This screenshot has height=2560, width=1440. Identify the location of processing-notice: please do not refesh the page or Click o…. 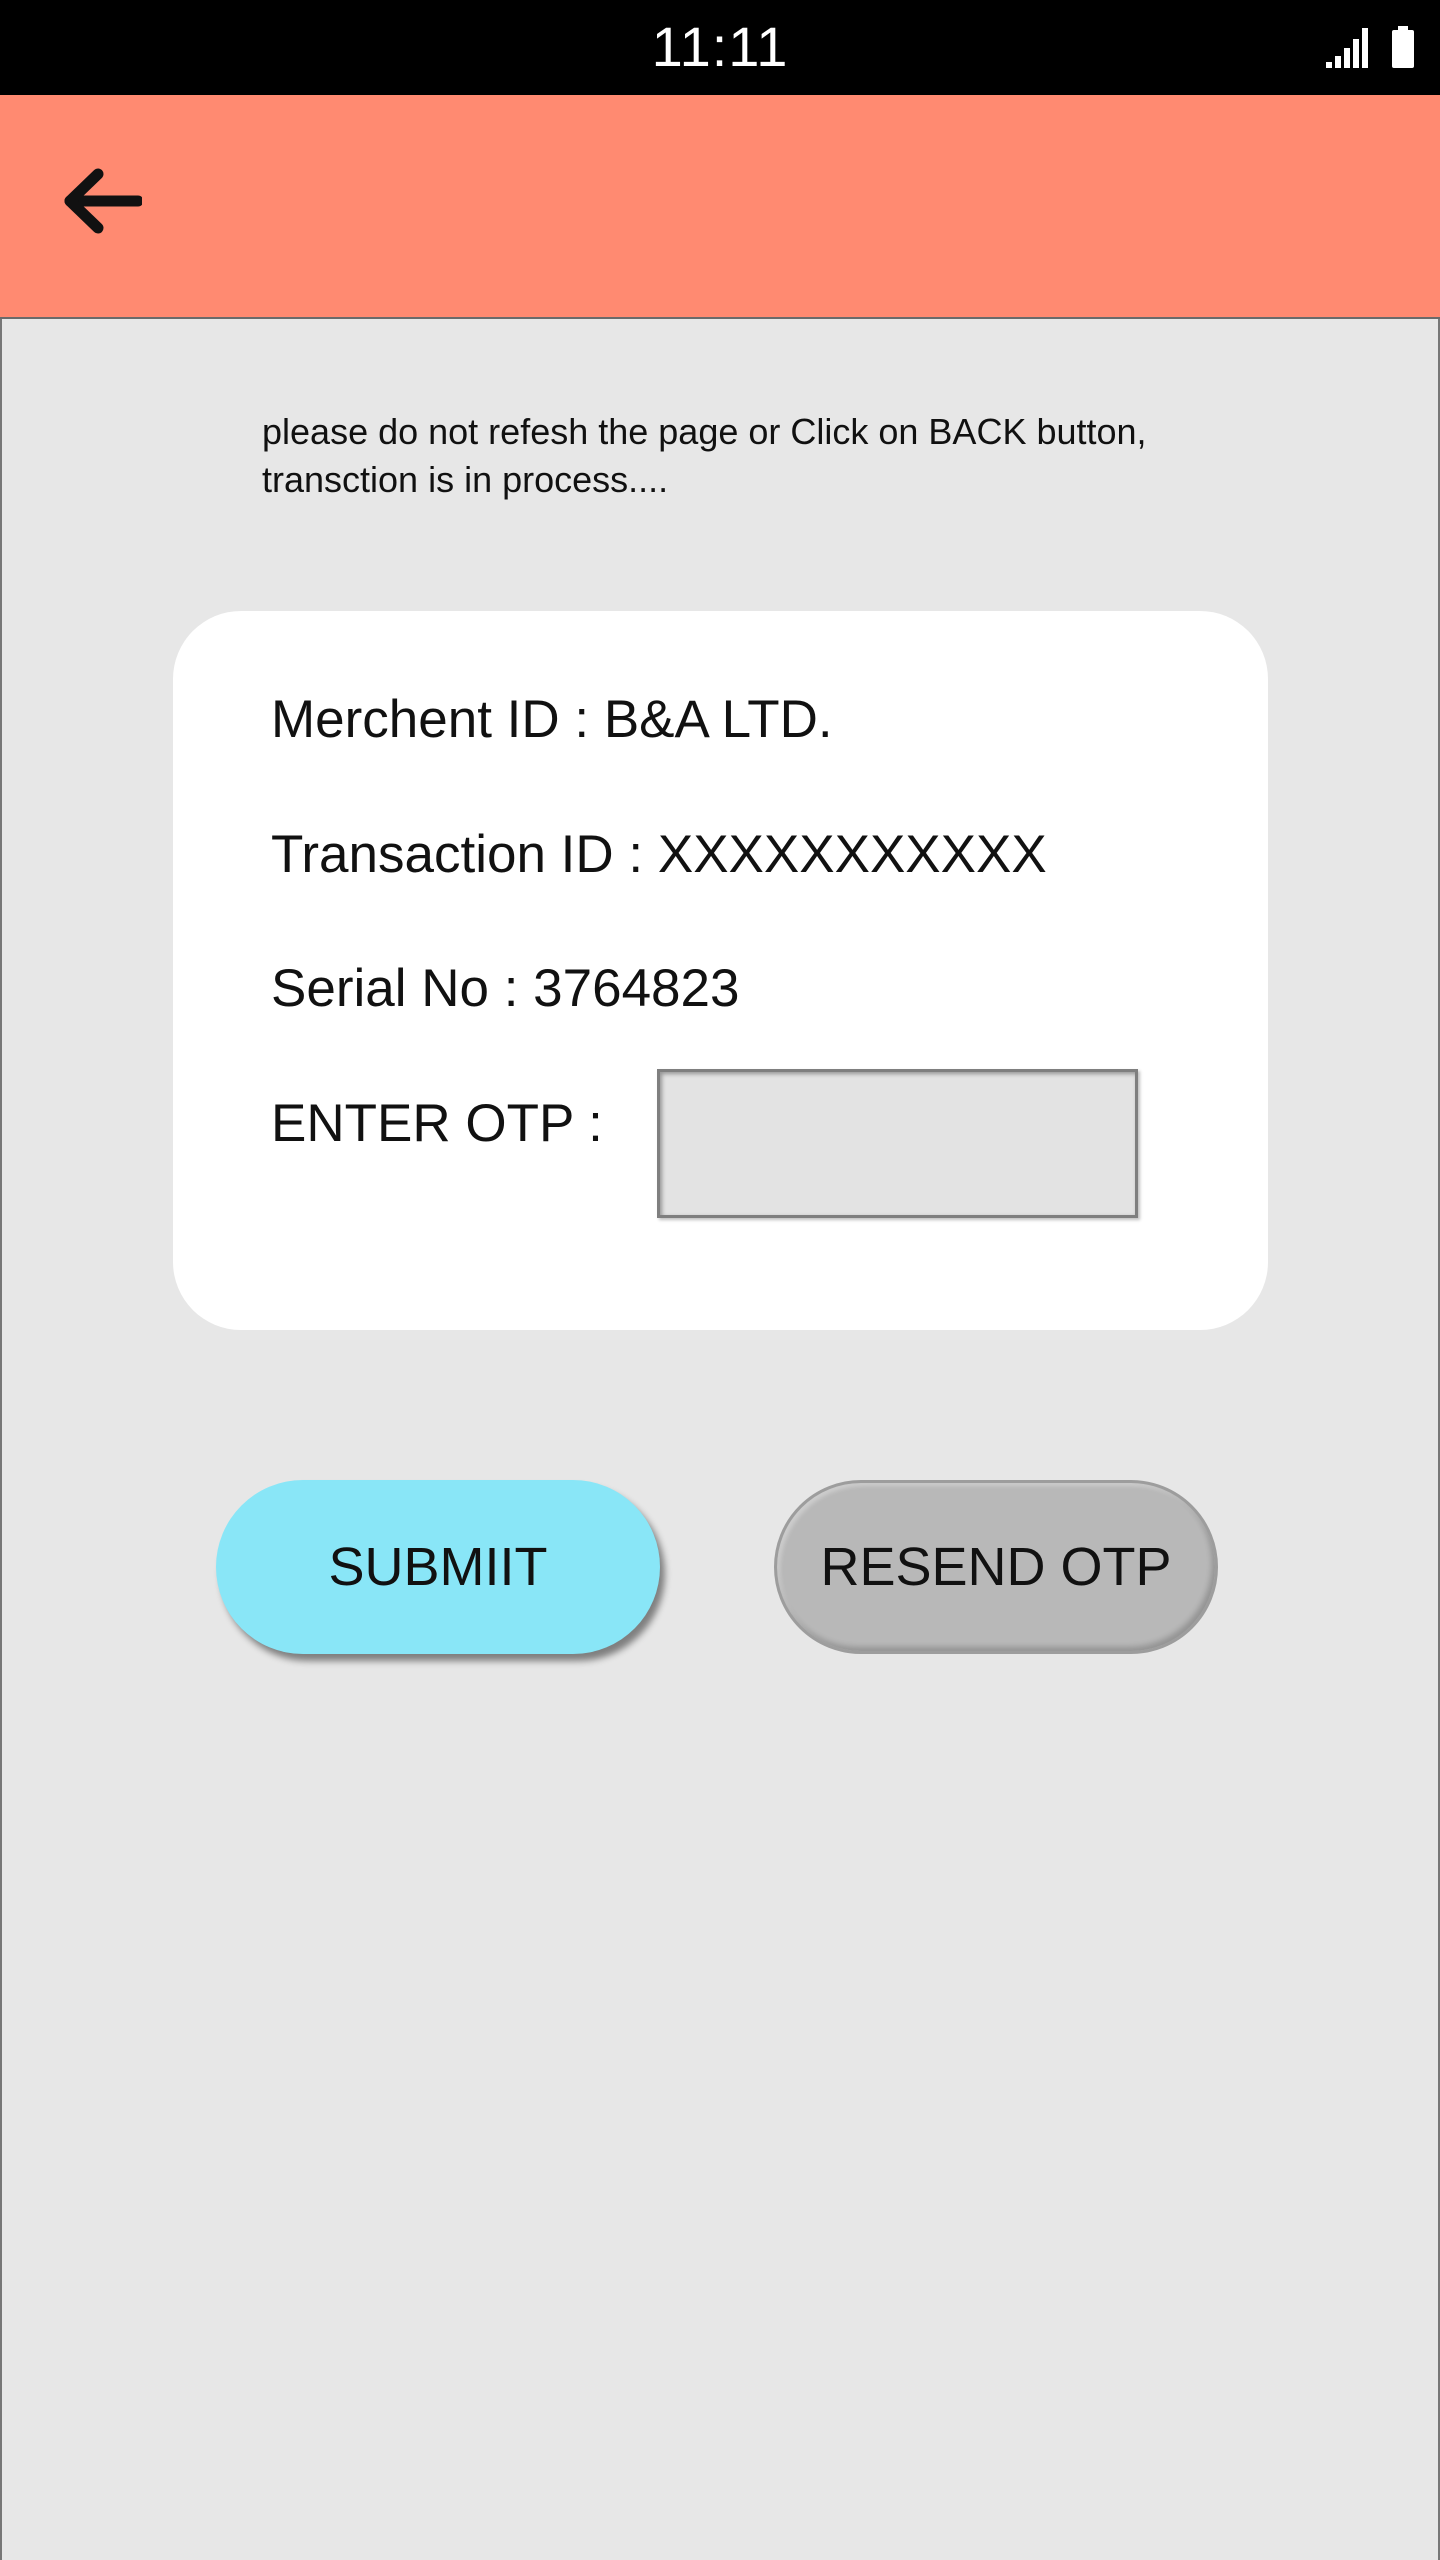
(704, 455).